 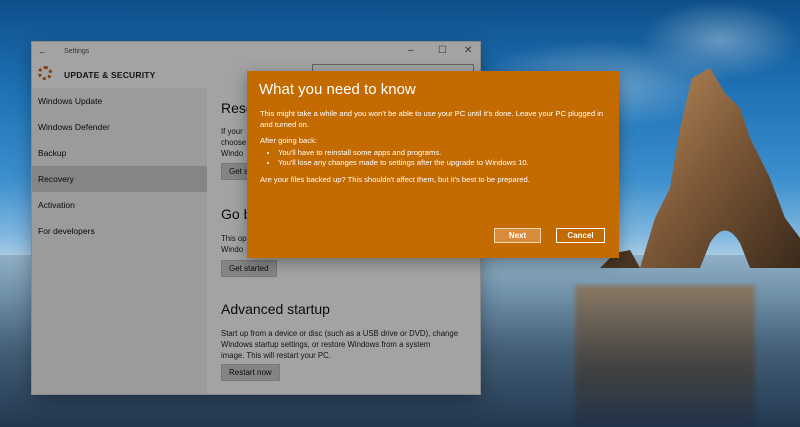 I want to click on cancel-button: Cancel, so click(x=580, y=235).